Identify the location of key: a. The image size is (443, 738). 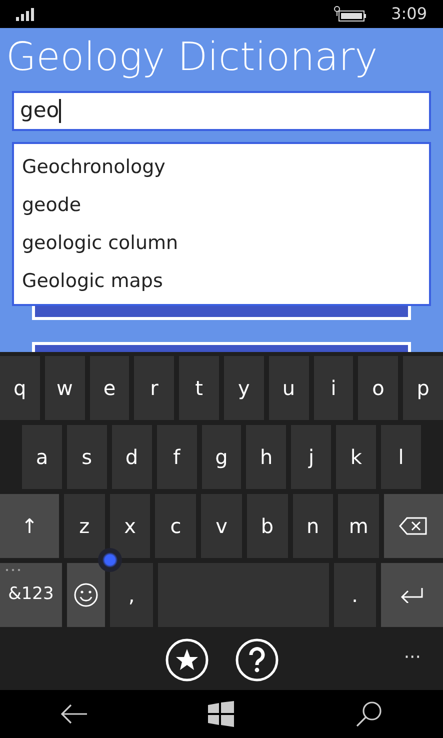
(42, 457).